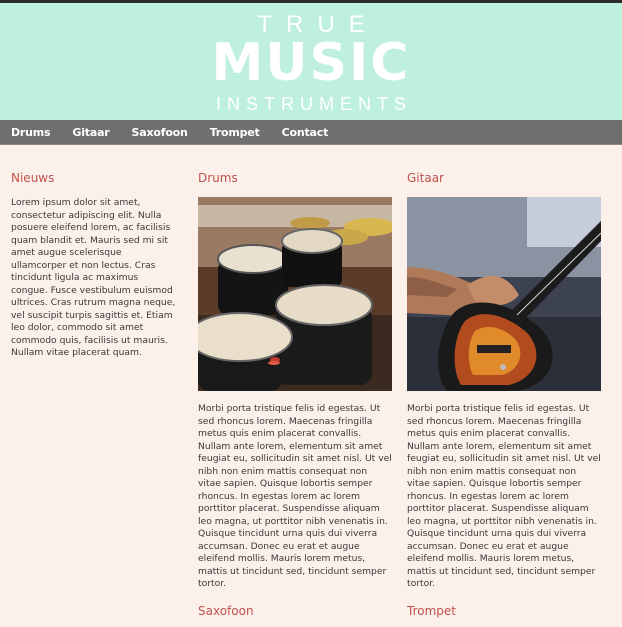 Image resolution: width=622 pixels, height=627 pixels. What do you see at coordinates (160, 132) in the screenshot?
I see `nav-item-saxofoon: Saxofoon` at bounding box center [160, 132].